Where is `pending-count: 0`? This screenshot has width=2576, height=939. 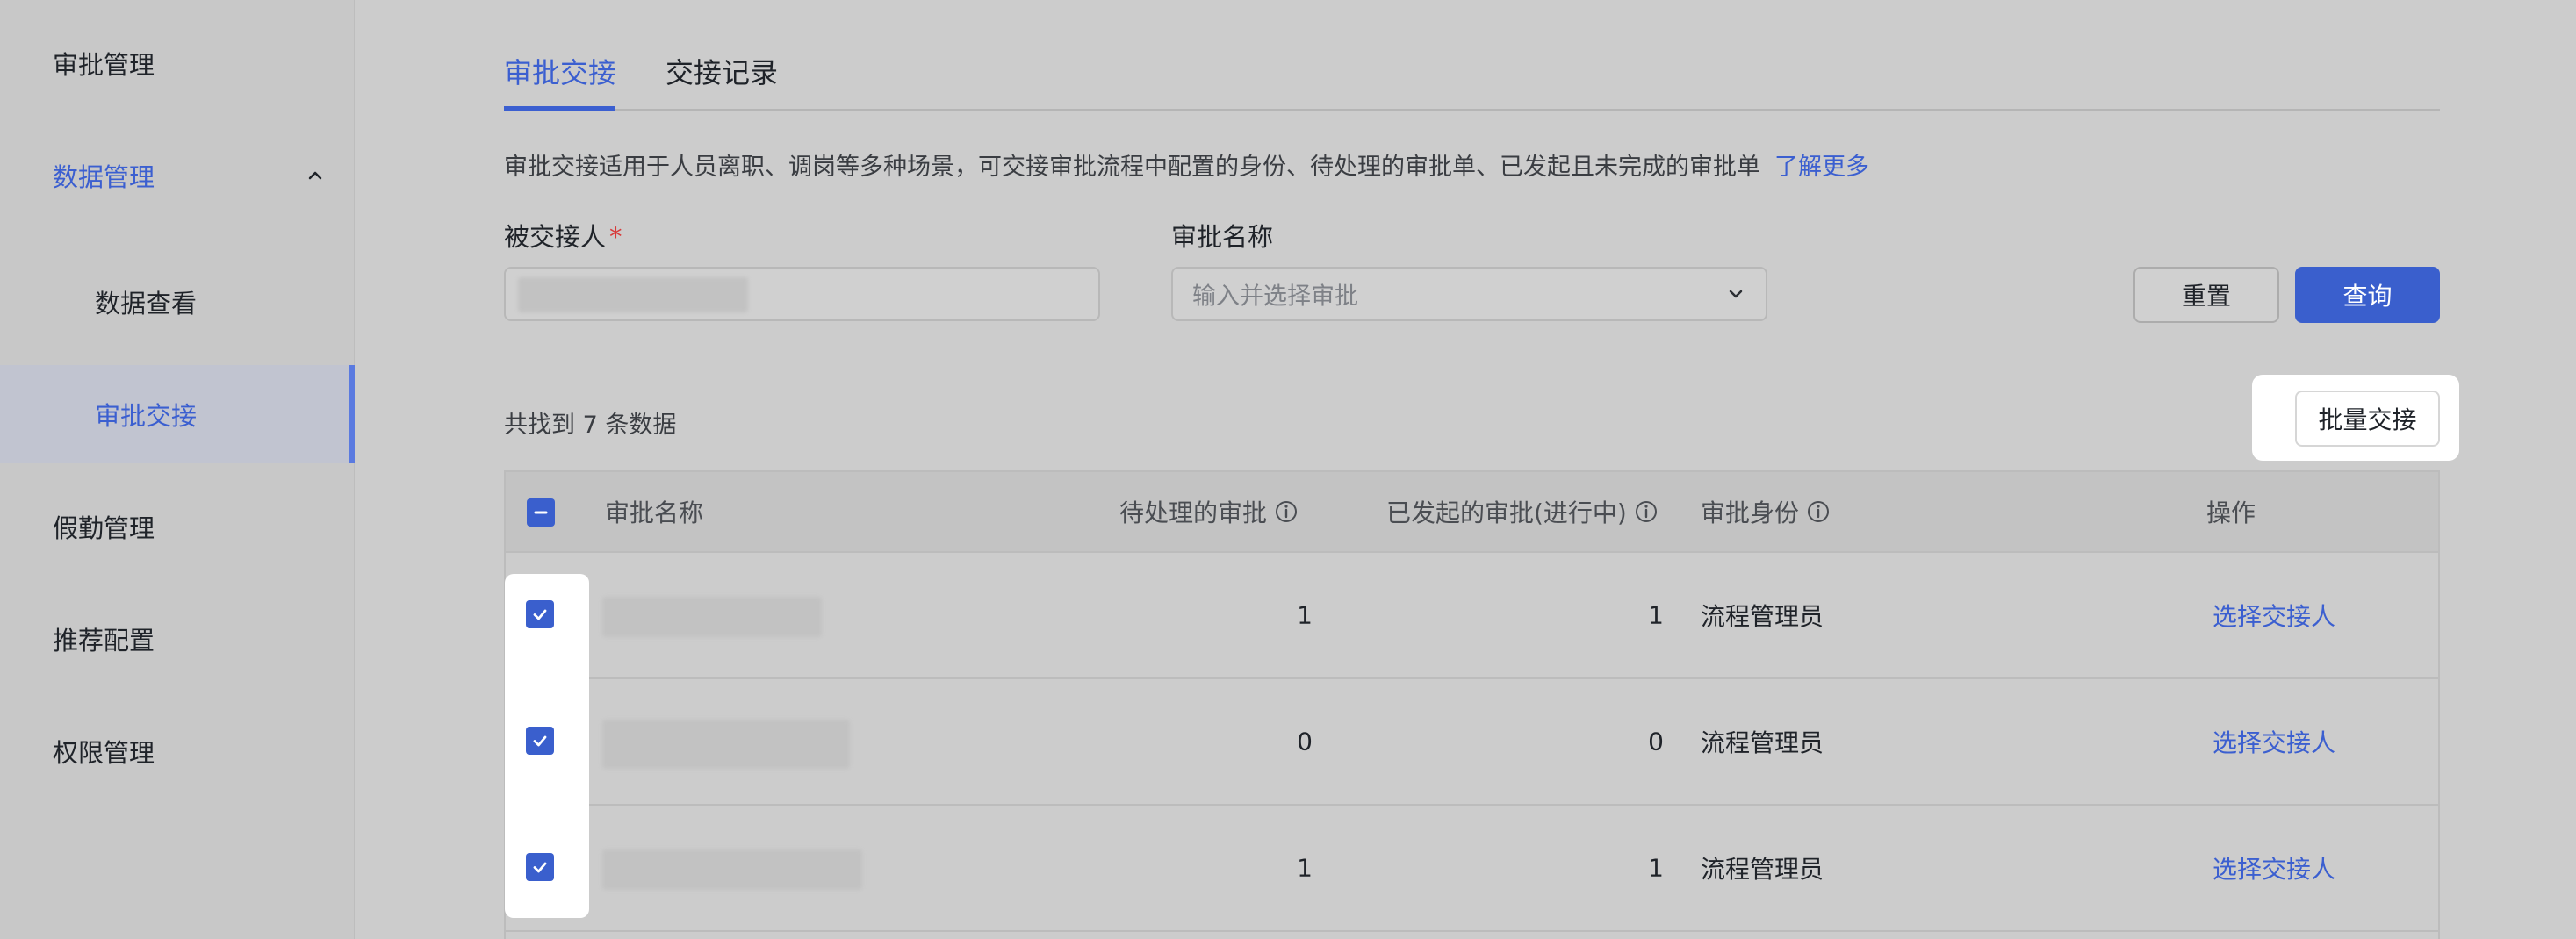 pending-count: 0 is located at coordinates (1305, 741).